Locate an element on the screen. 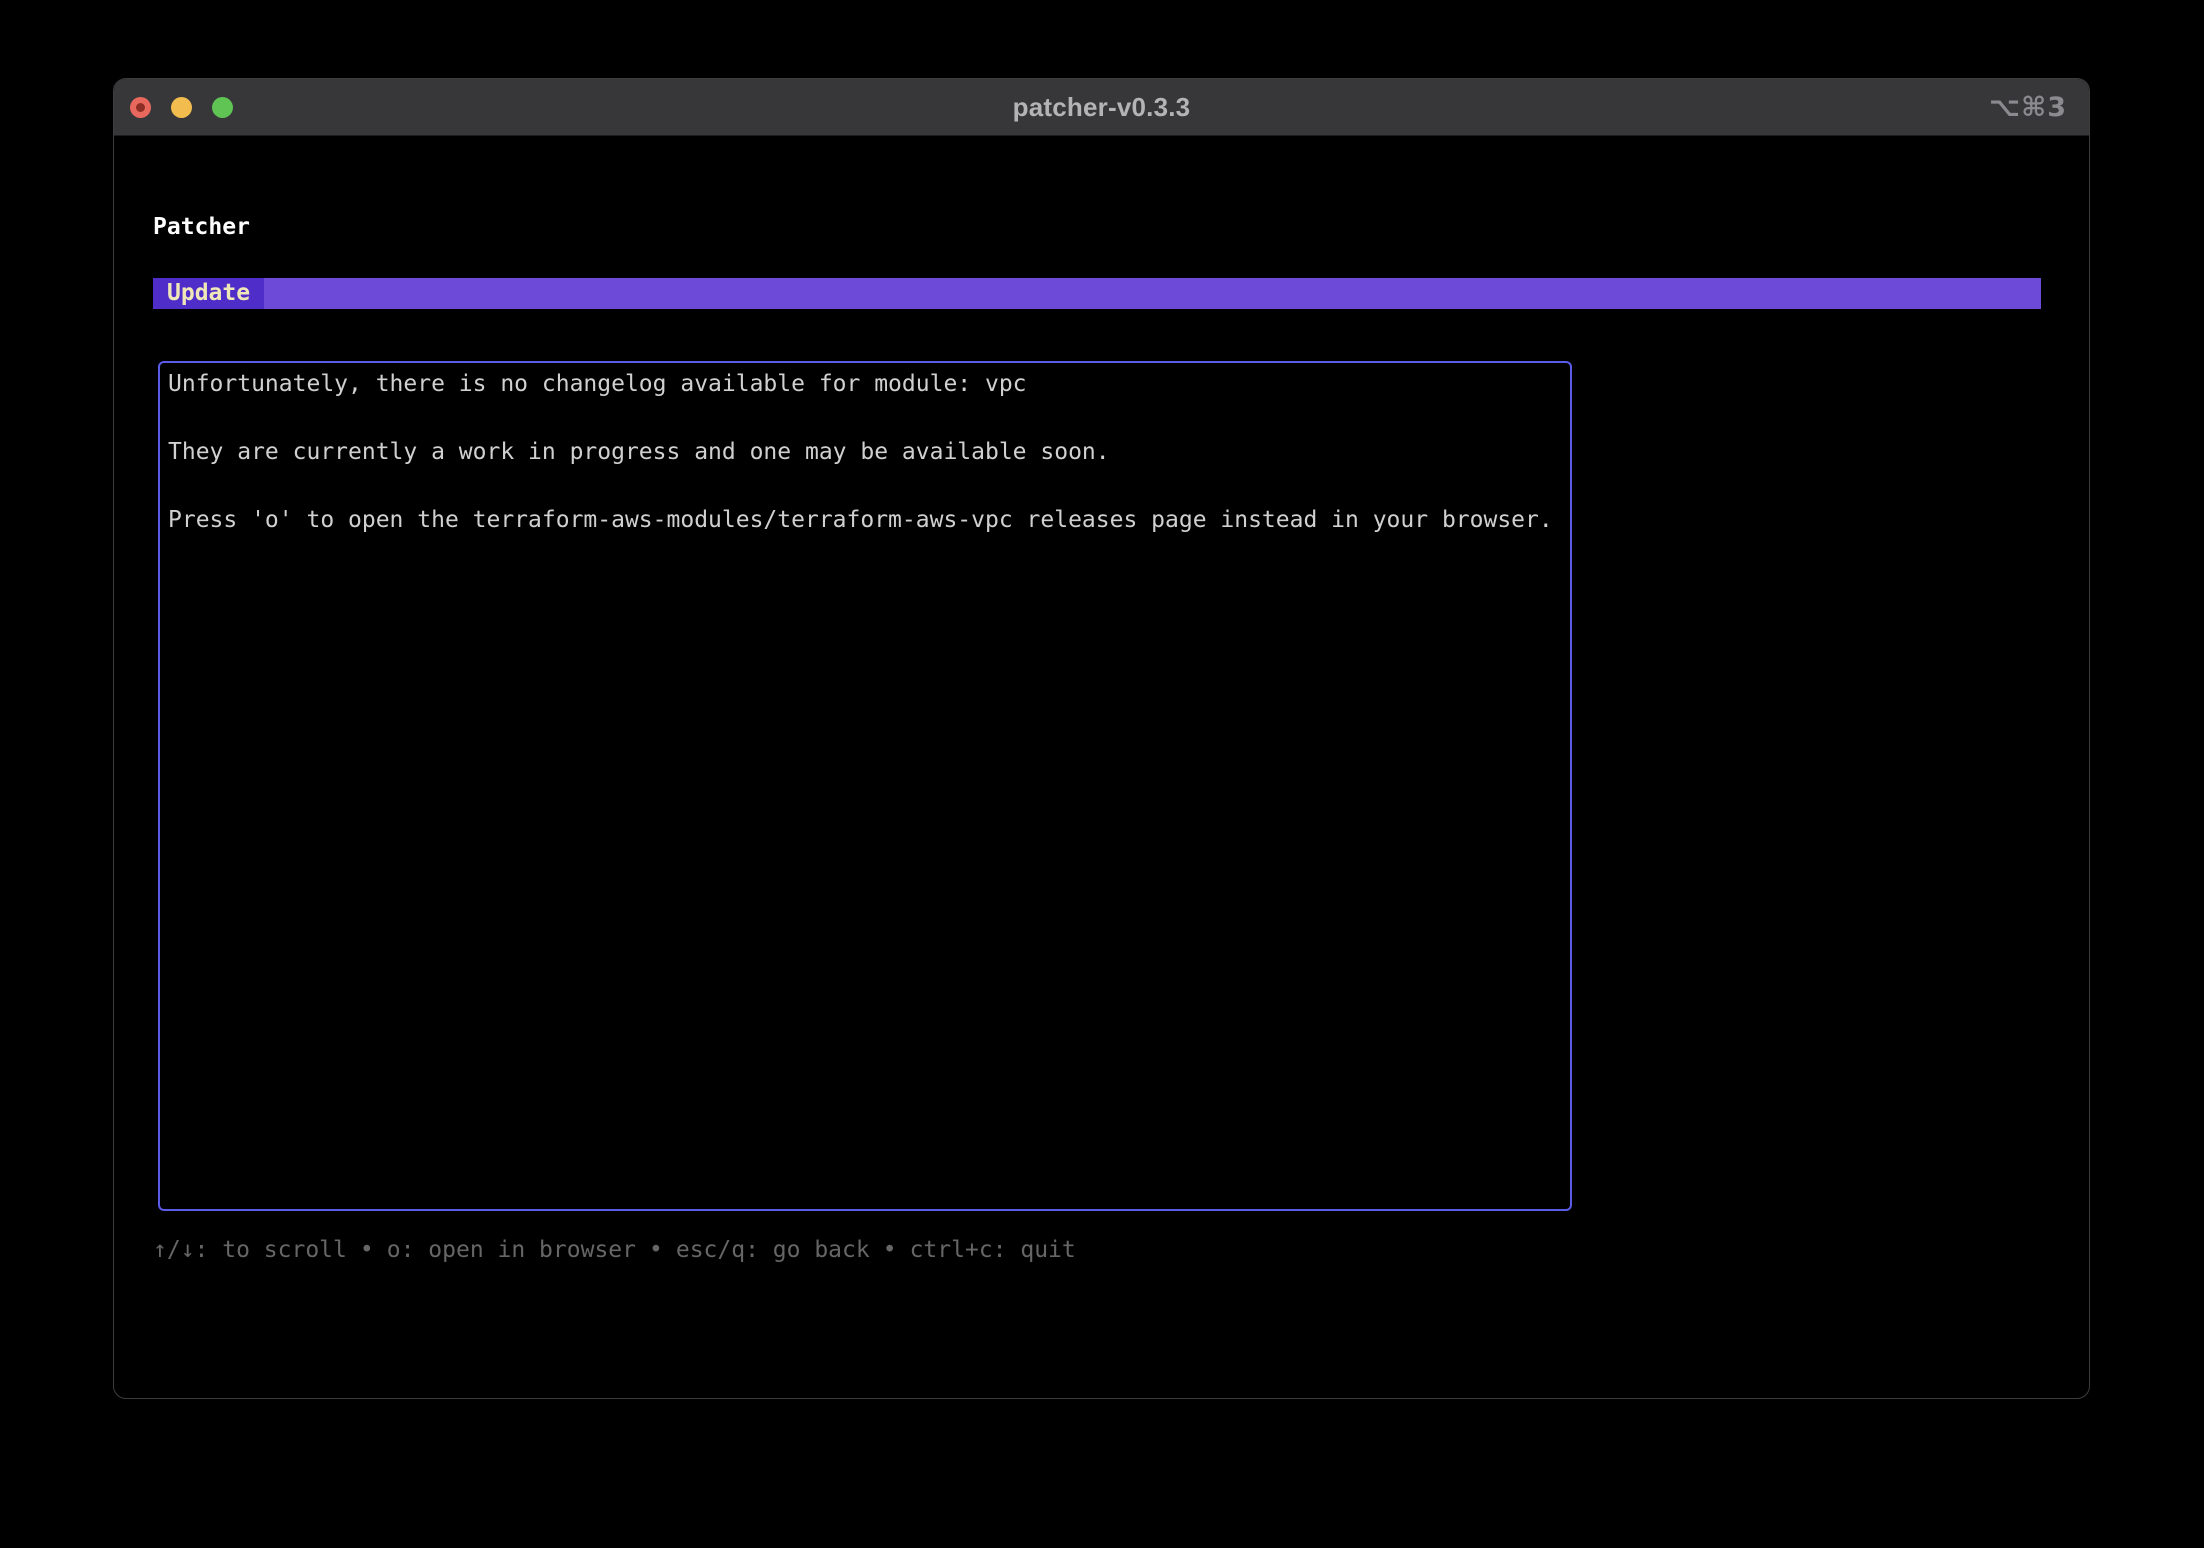  minimize-button is located at coordinates (181, 107).